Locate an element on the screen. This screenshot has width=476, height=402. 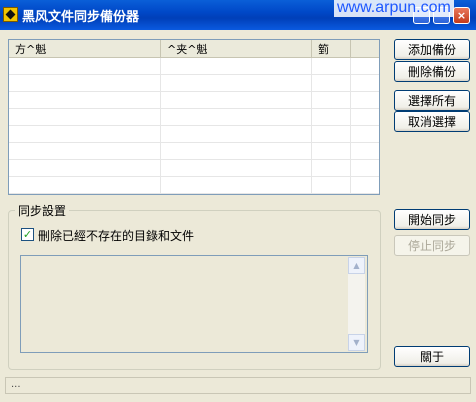
remove-backup-button: 刪除備份 is located at coordinates (432, 71).